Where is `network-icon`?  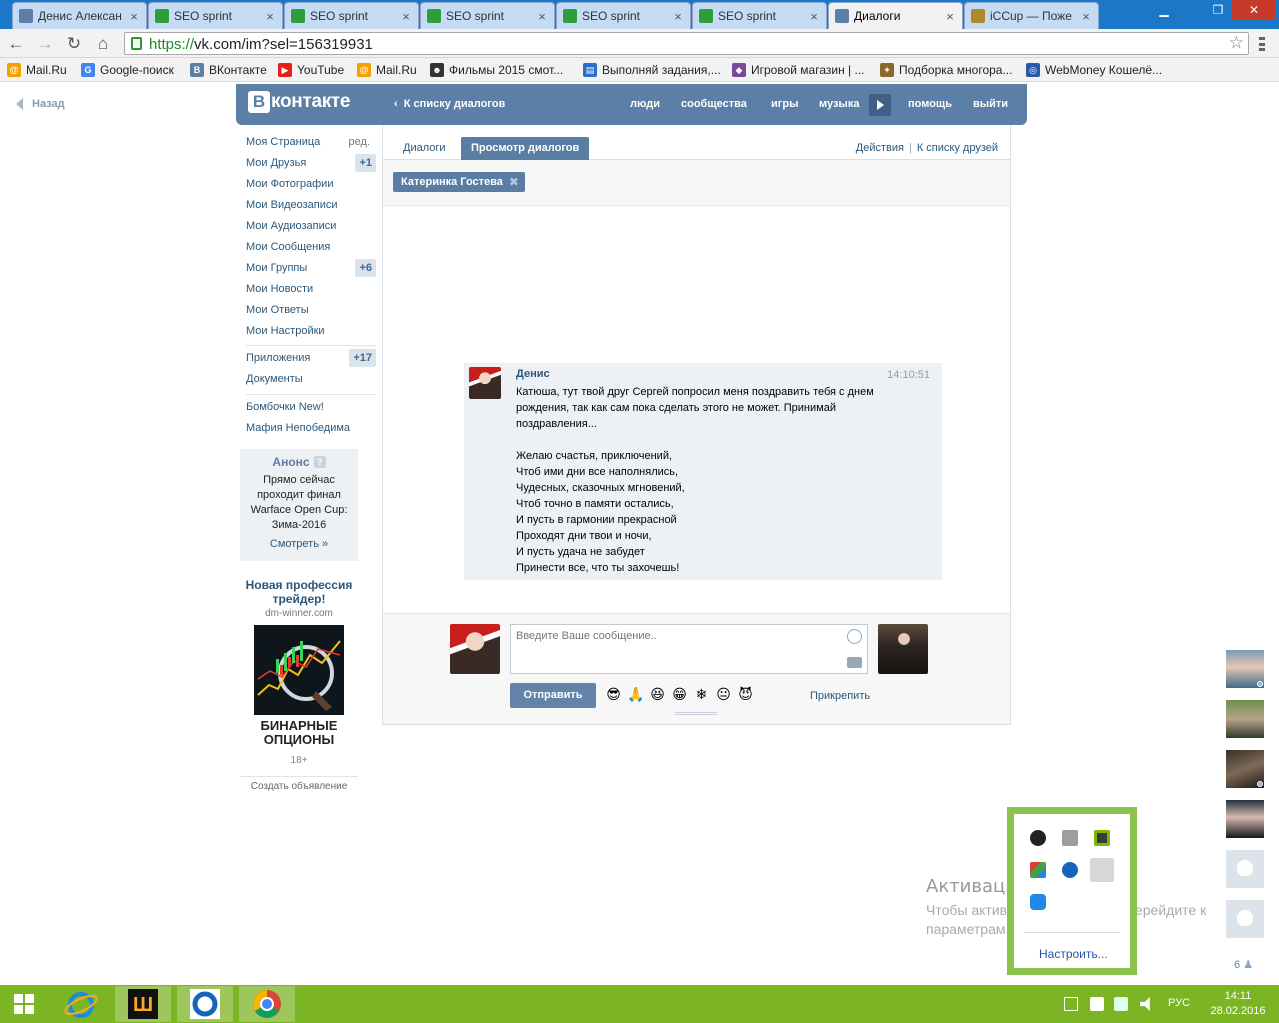
network-icon is located at coordinates (1121, 1004).